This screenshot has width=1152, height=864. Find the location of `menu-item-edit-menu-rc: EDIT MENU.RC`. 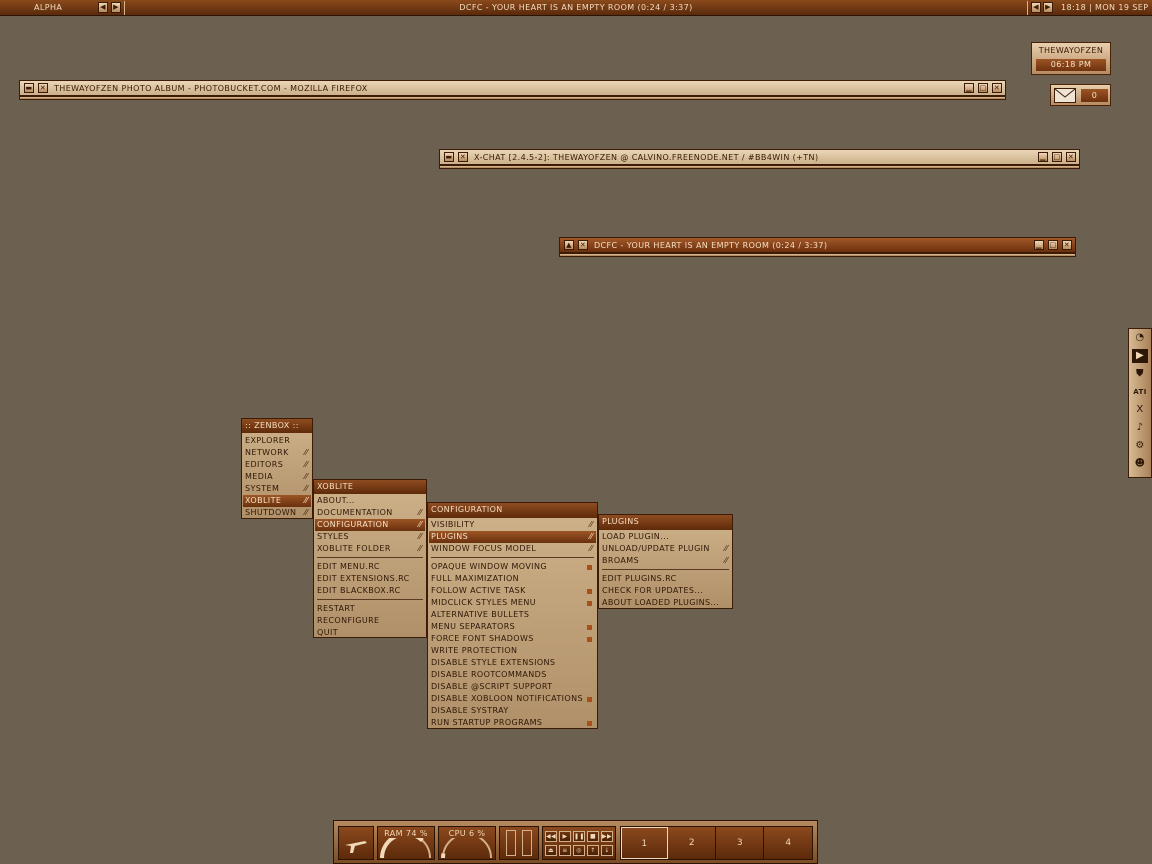

menu-item-edit-menu-rc: EDIT MENU.RC is located at coordinates (370, 567).